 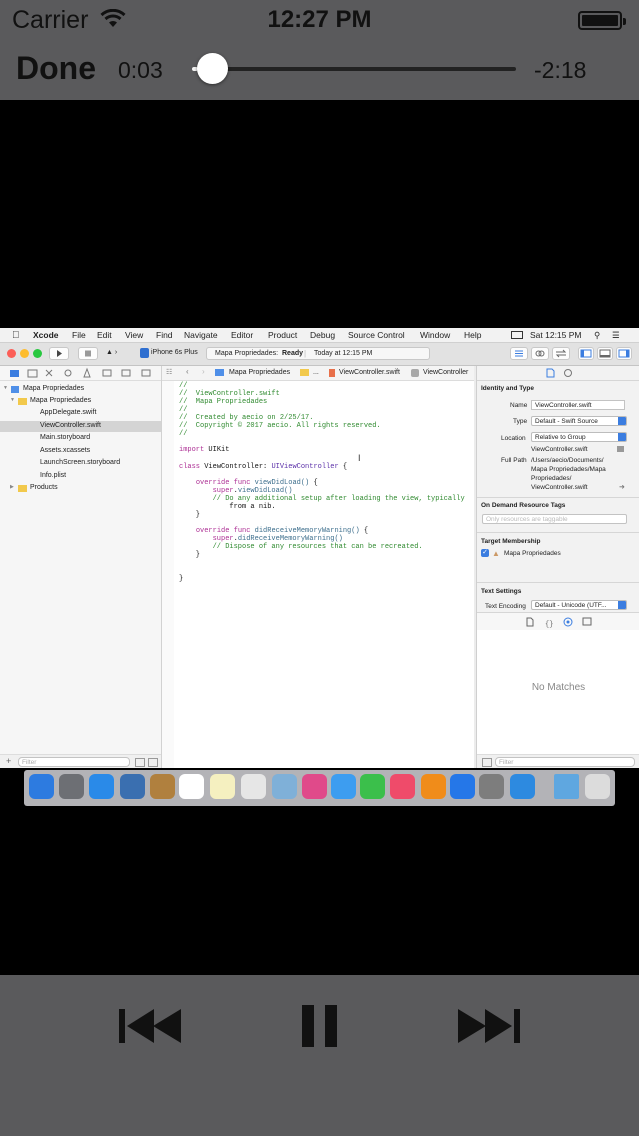 What do you see at coordinates (320, 1028) in the screenshot?
I see `pause-icon` at bounding box center [320, 1028].